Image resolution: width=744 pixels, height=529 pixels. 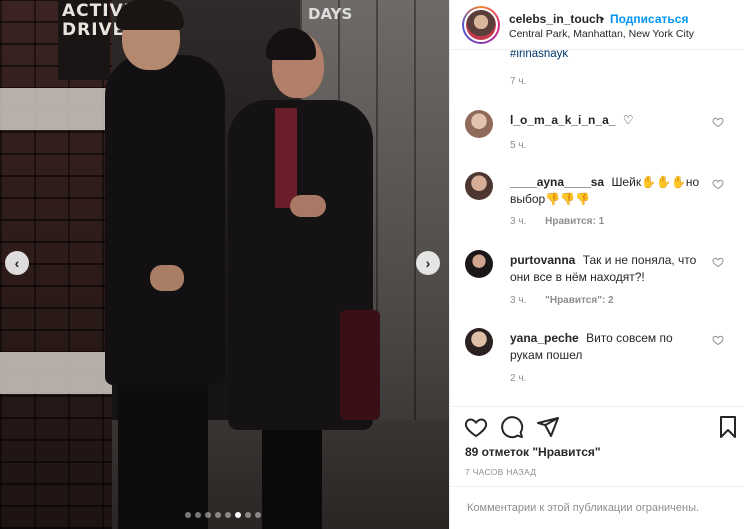 What do you see at coordinates (533, 452) in the screenshot?
I see `likes-count: 89 отметок "Нравится"` at bounding box center [533, 452].